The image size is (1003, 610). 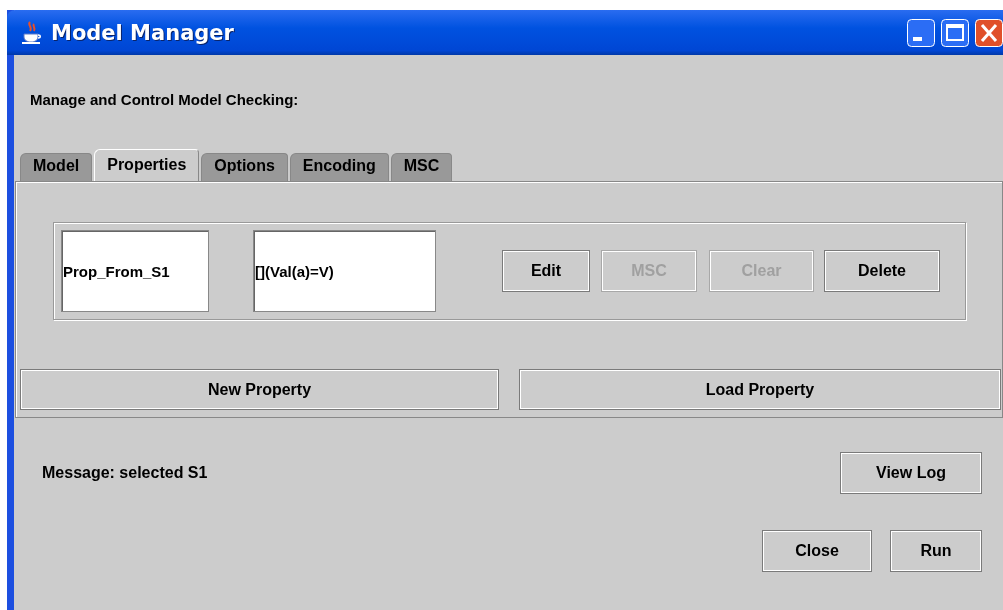 What do you see at coordinates (882, 271) in the screenshot?
I see `property-button: Delete` at bounding box center [882, 271].